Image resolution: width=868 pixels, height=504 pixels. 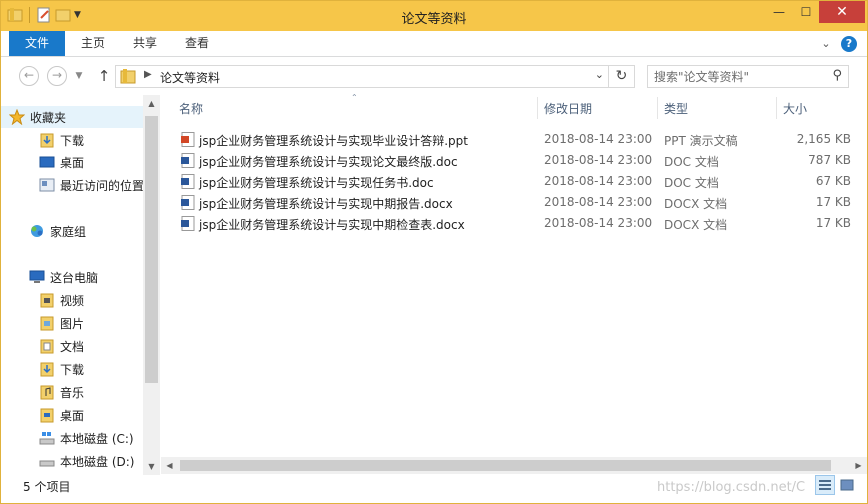 I want to click on nav-downloads: 下载, so click(x=72, y=140).